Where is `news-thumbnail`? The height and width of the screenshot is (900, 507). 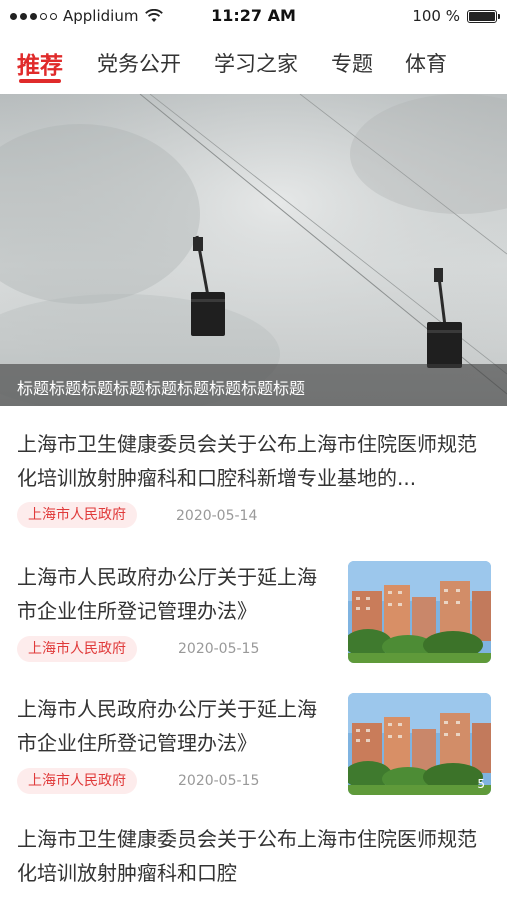
news-thumbnail is located at coordinates (419, 612).